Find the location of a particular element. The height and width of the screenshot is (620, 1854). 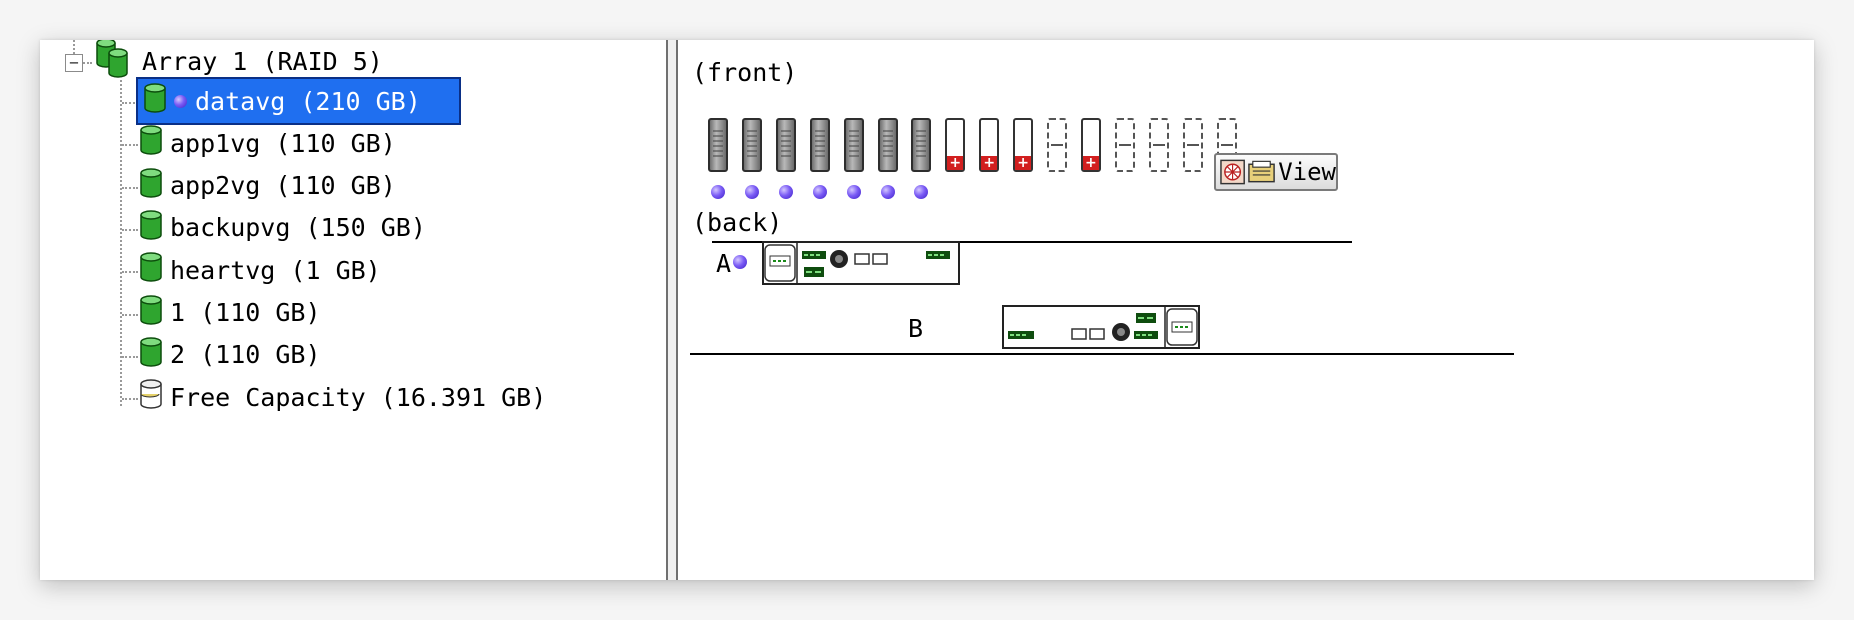

tree-node-content: app2vg (110 GB) is located at coordinates (270, 186).